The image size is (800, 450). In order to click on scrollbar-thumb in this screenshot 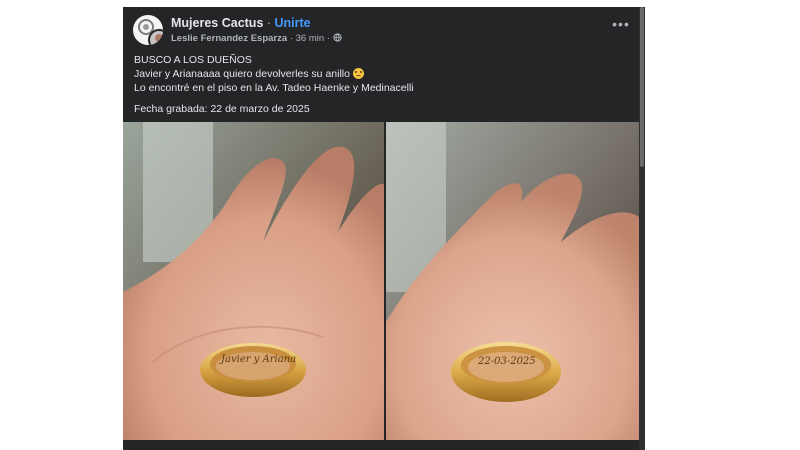, I will do `click(642, 87)`.